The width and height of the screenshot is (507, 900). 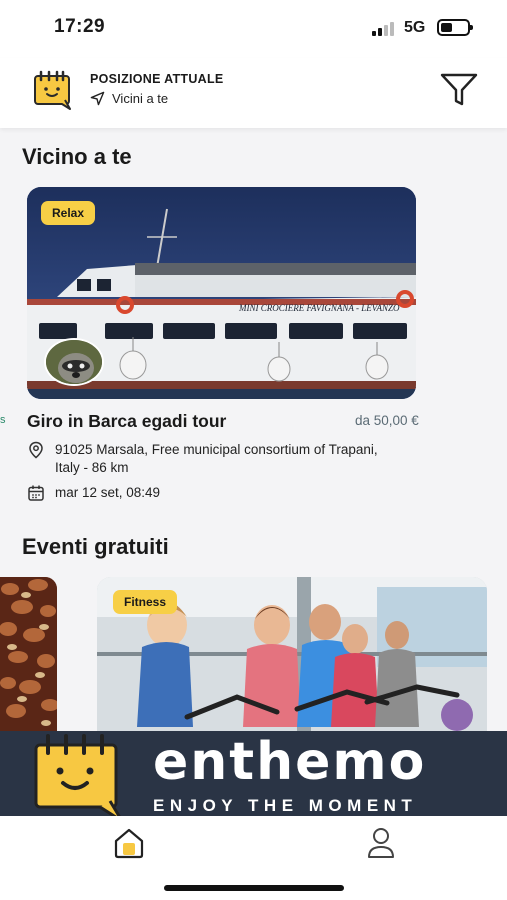 What do you see at coordinates (415, 27) in the screenshot?
I see `network-type: 5G` at bounding box center [415, 27].